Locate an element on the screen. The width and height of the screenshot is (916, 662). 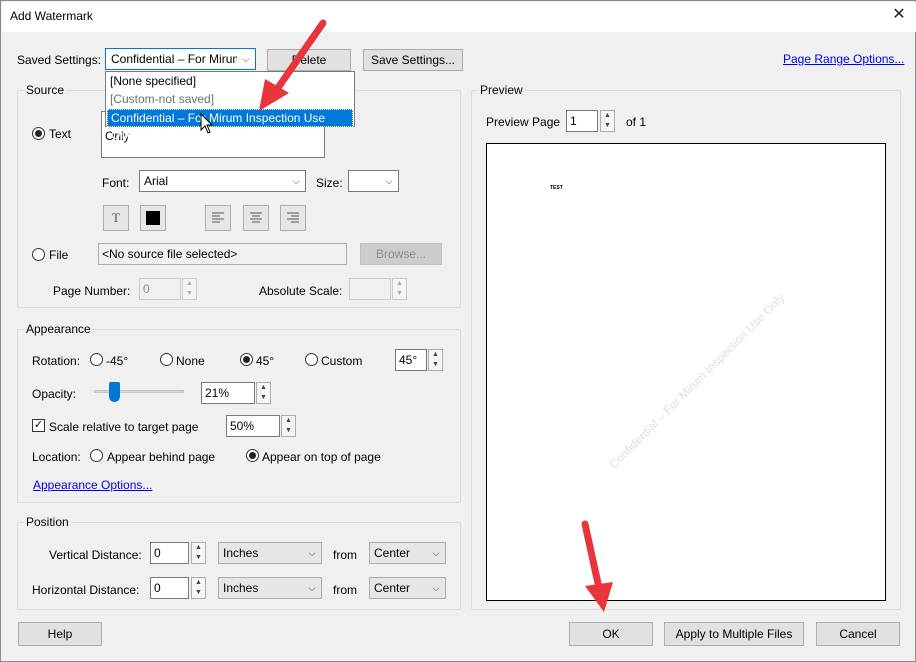
scale-spinner: ▲ ▼ is located at coordinates (288, 426).